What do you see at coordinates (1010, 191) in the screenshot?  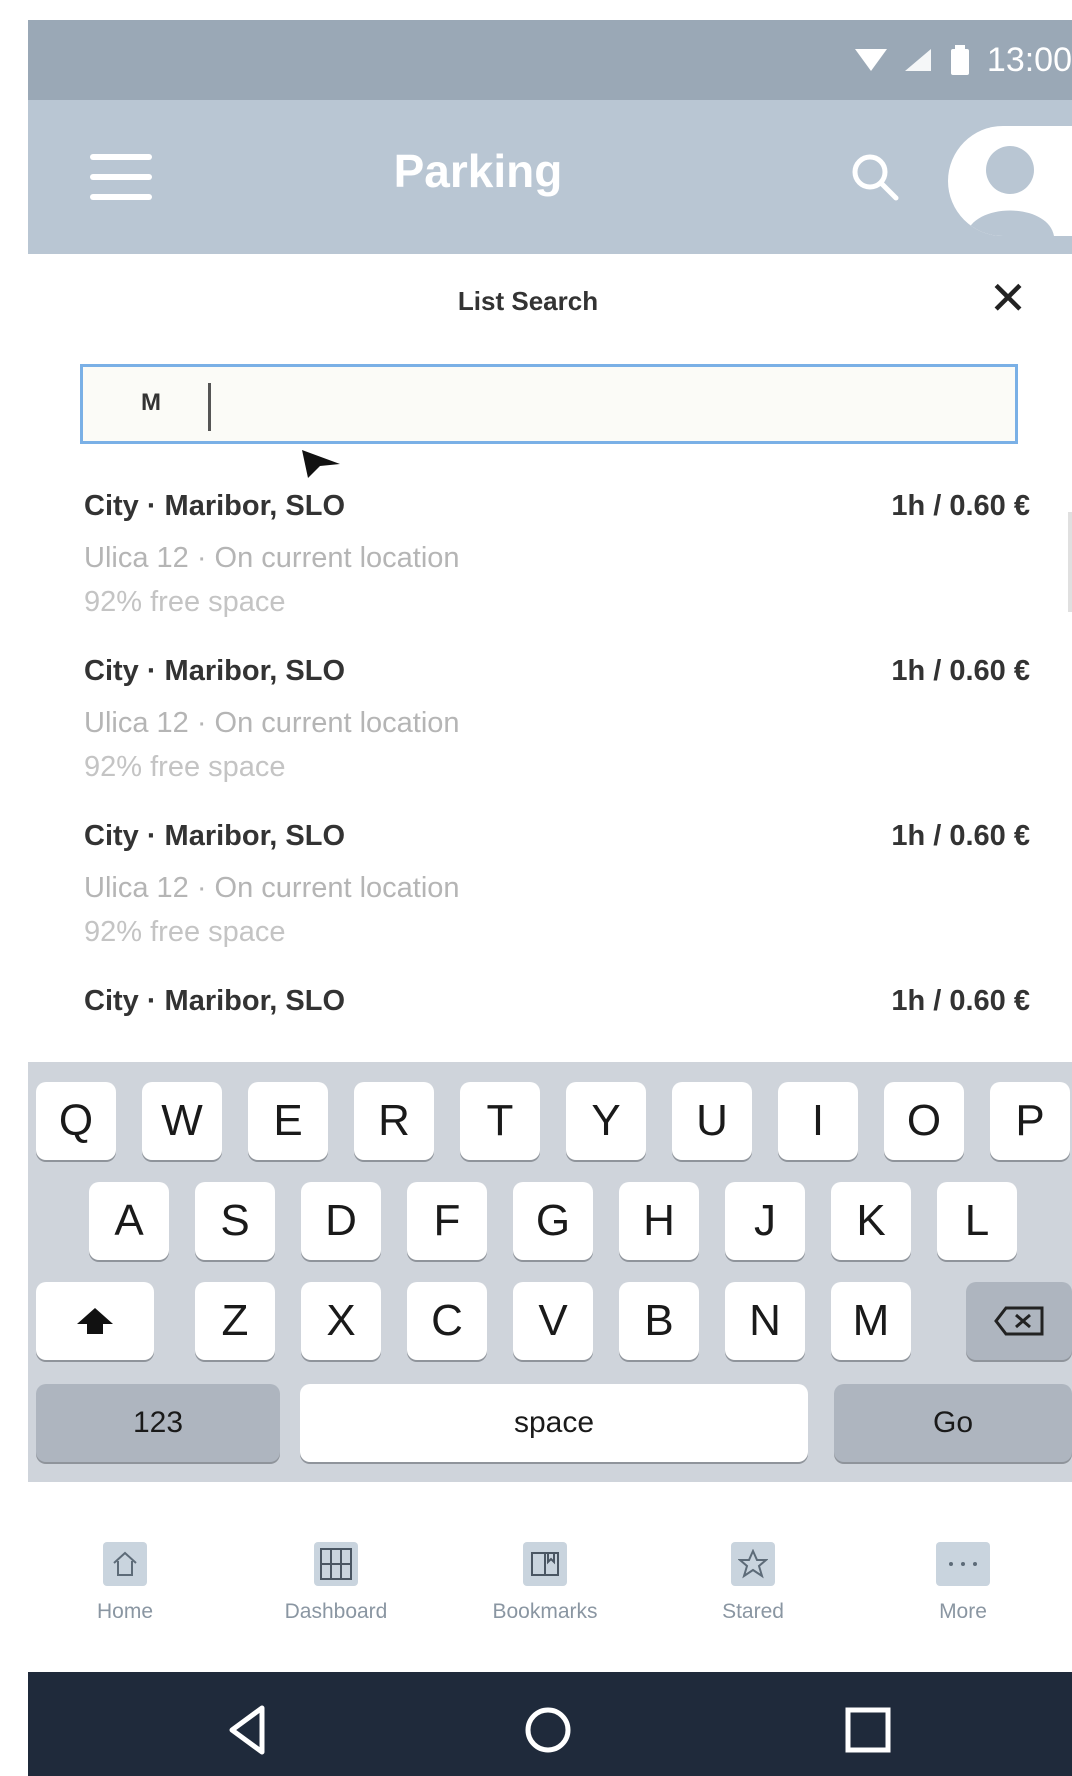 I see `user-avatar-icon` at bounding box center [1010, 191].